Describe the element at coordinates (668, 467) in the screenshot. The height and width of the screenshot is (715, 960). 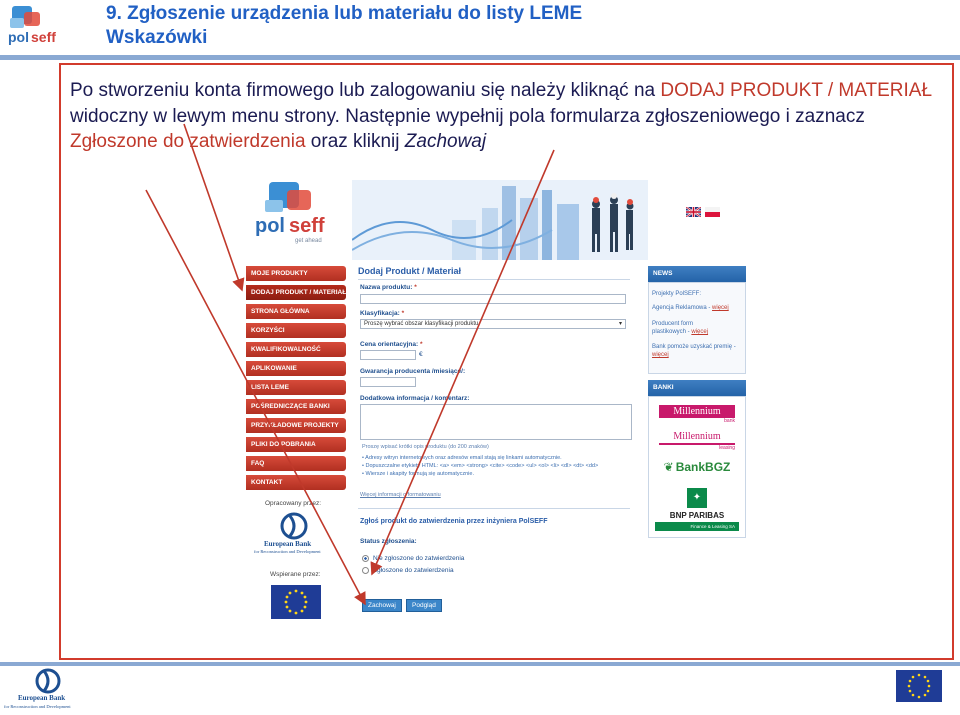
I see `bgz-leaf-icon: ❦` at that location.